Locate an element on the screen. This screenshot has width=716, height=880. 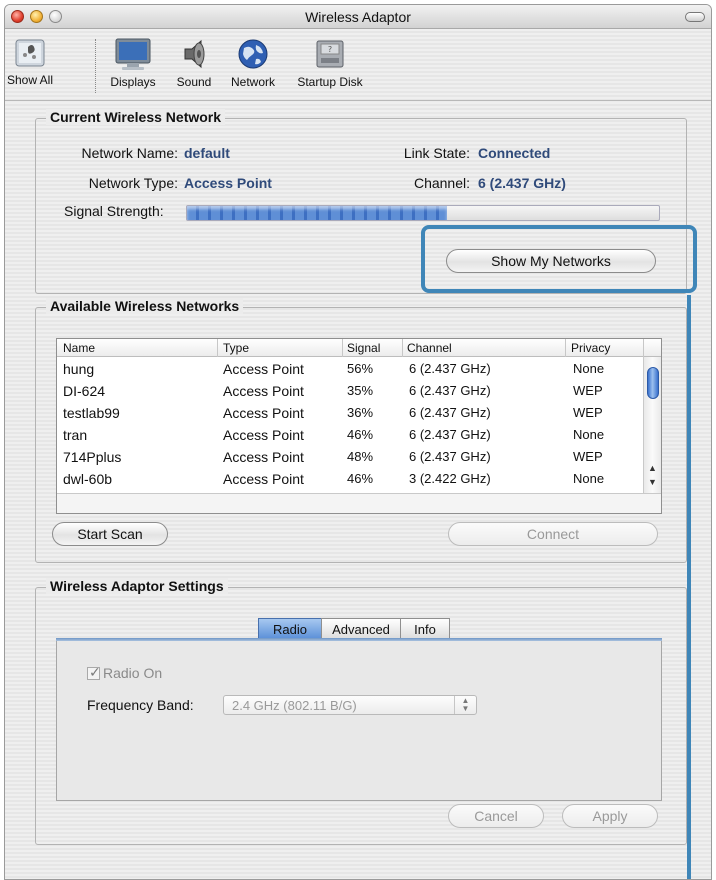
cell-name: hung is located at coordinates (79, 369).